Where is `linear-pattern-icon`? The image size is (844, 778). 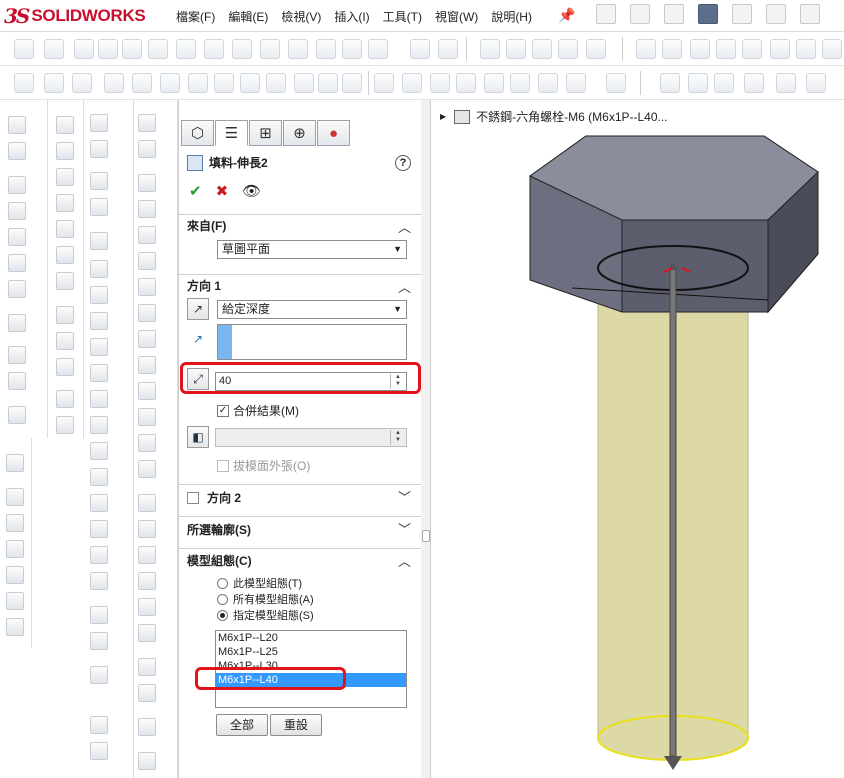
linear-pattern-icon is located at coordinates (147, 607).